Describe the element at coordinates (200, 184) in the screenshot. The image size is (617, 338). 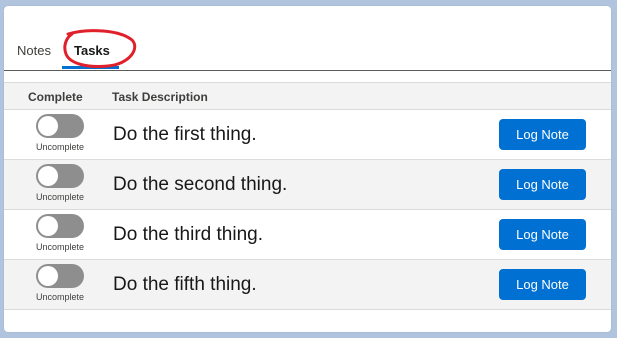
I see `task-description: Do the second thing.` at that location.